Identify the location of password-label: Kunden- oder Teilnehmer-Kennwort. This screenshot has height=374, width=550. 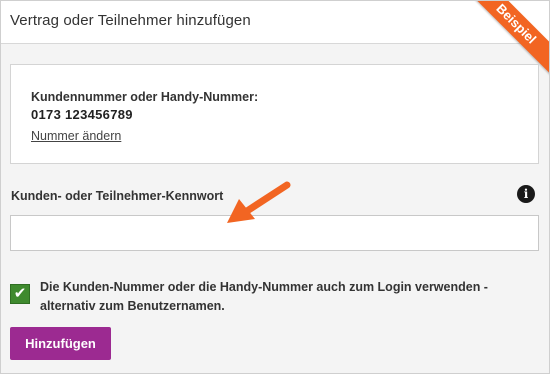
(117, 196).